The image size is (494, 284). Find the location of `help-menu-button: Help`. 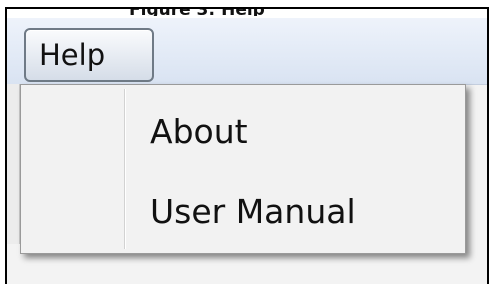

help-menu-button: Help is located at coordinates (89, 55).